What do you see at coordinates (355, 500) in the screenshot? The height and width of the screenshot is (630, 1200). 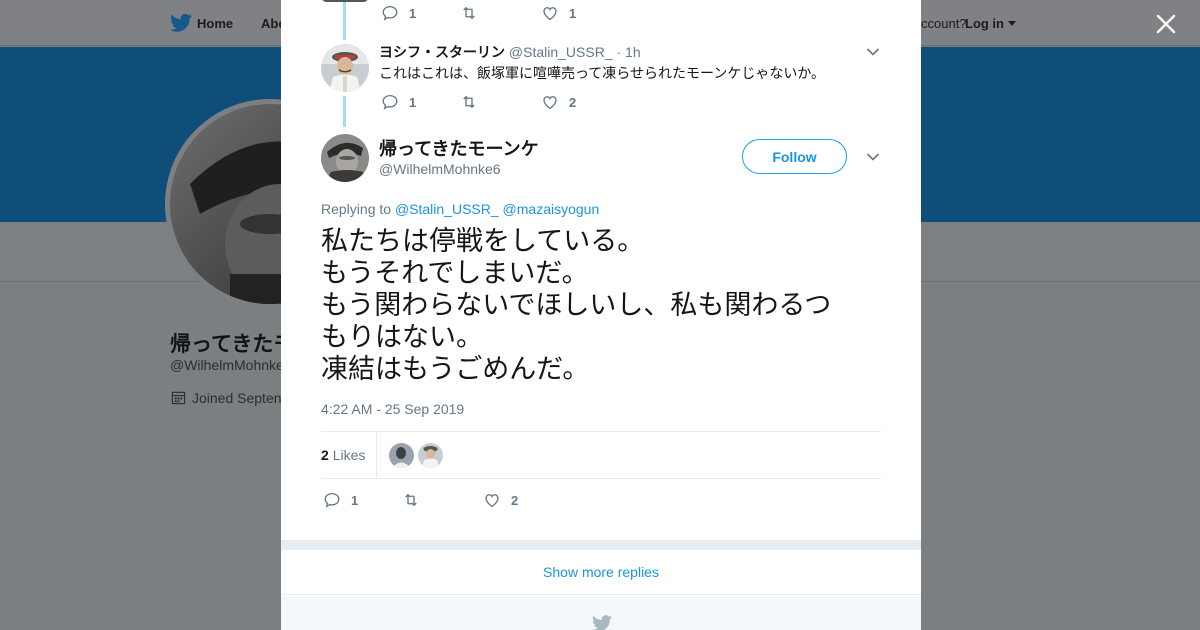 I see `main-reply-count: 1` at bounding box center [355, 500].